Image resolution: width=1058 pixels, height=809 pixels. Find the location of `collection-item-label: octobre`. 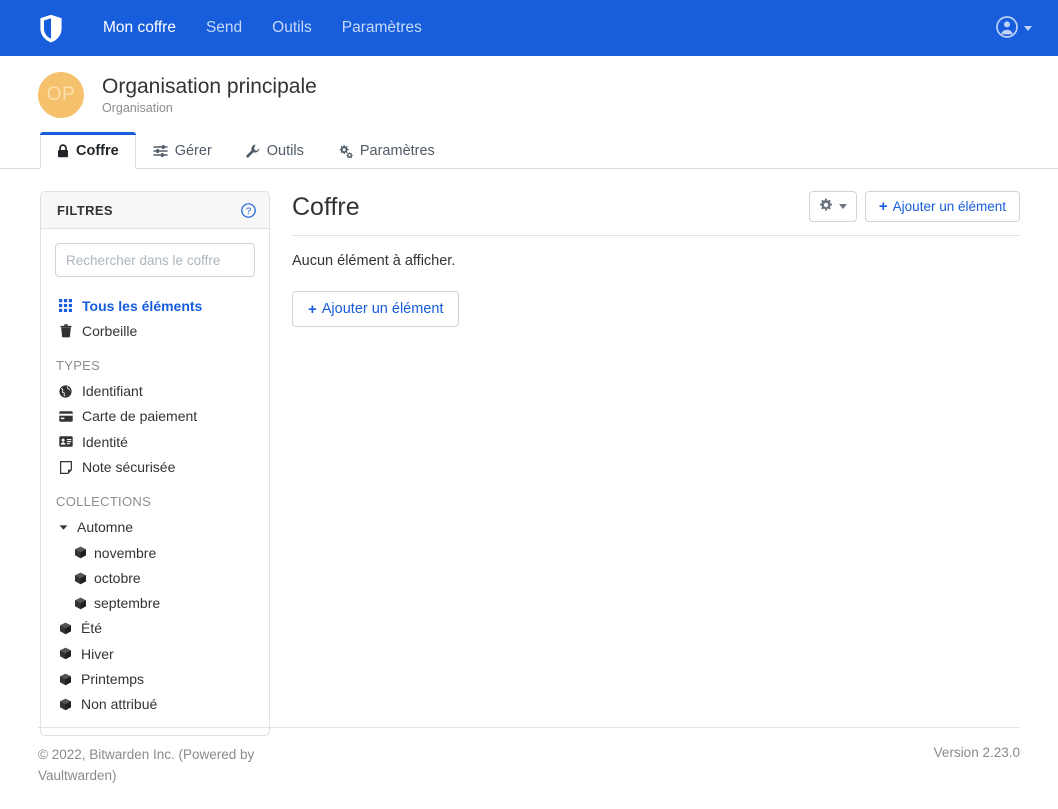

collection-item-label: octobre is located at coordinates (117, 577).